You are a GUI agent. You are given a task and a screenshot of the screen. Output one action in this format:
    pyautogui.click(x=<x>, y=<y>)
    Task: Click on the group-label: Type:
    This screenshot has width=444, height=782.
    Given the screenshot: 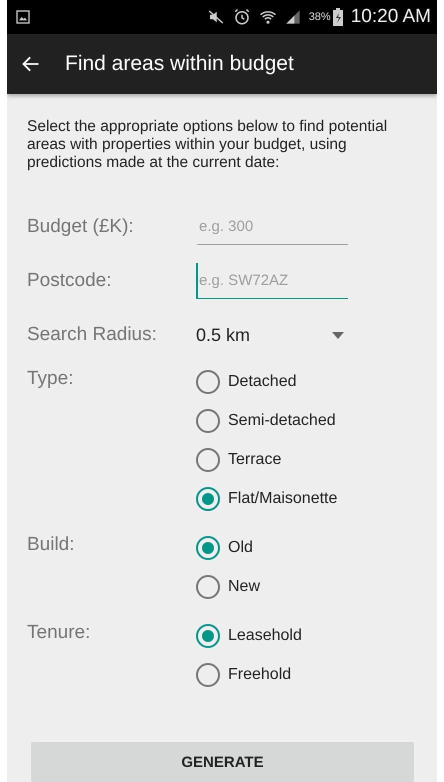 What is the action you would take?
    pyautogui.click(x=50, y=379)
    